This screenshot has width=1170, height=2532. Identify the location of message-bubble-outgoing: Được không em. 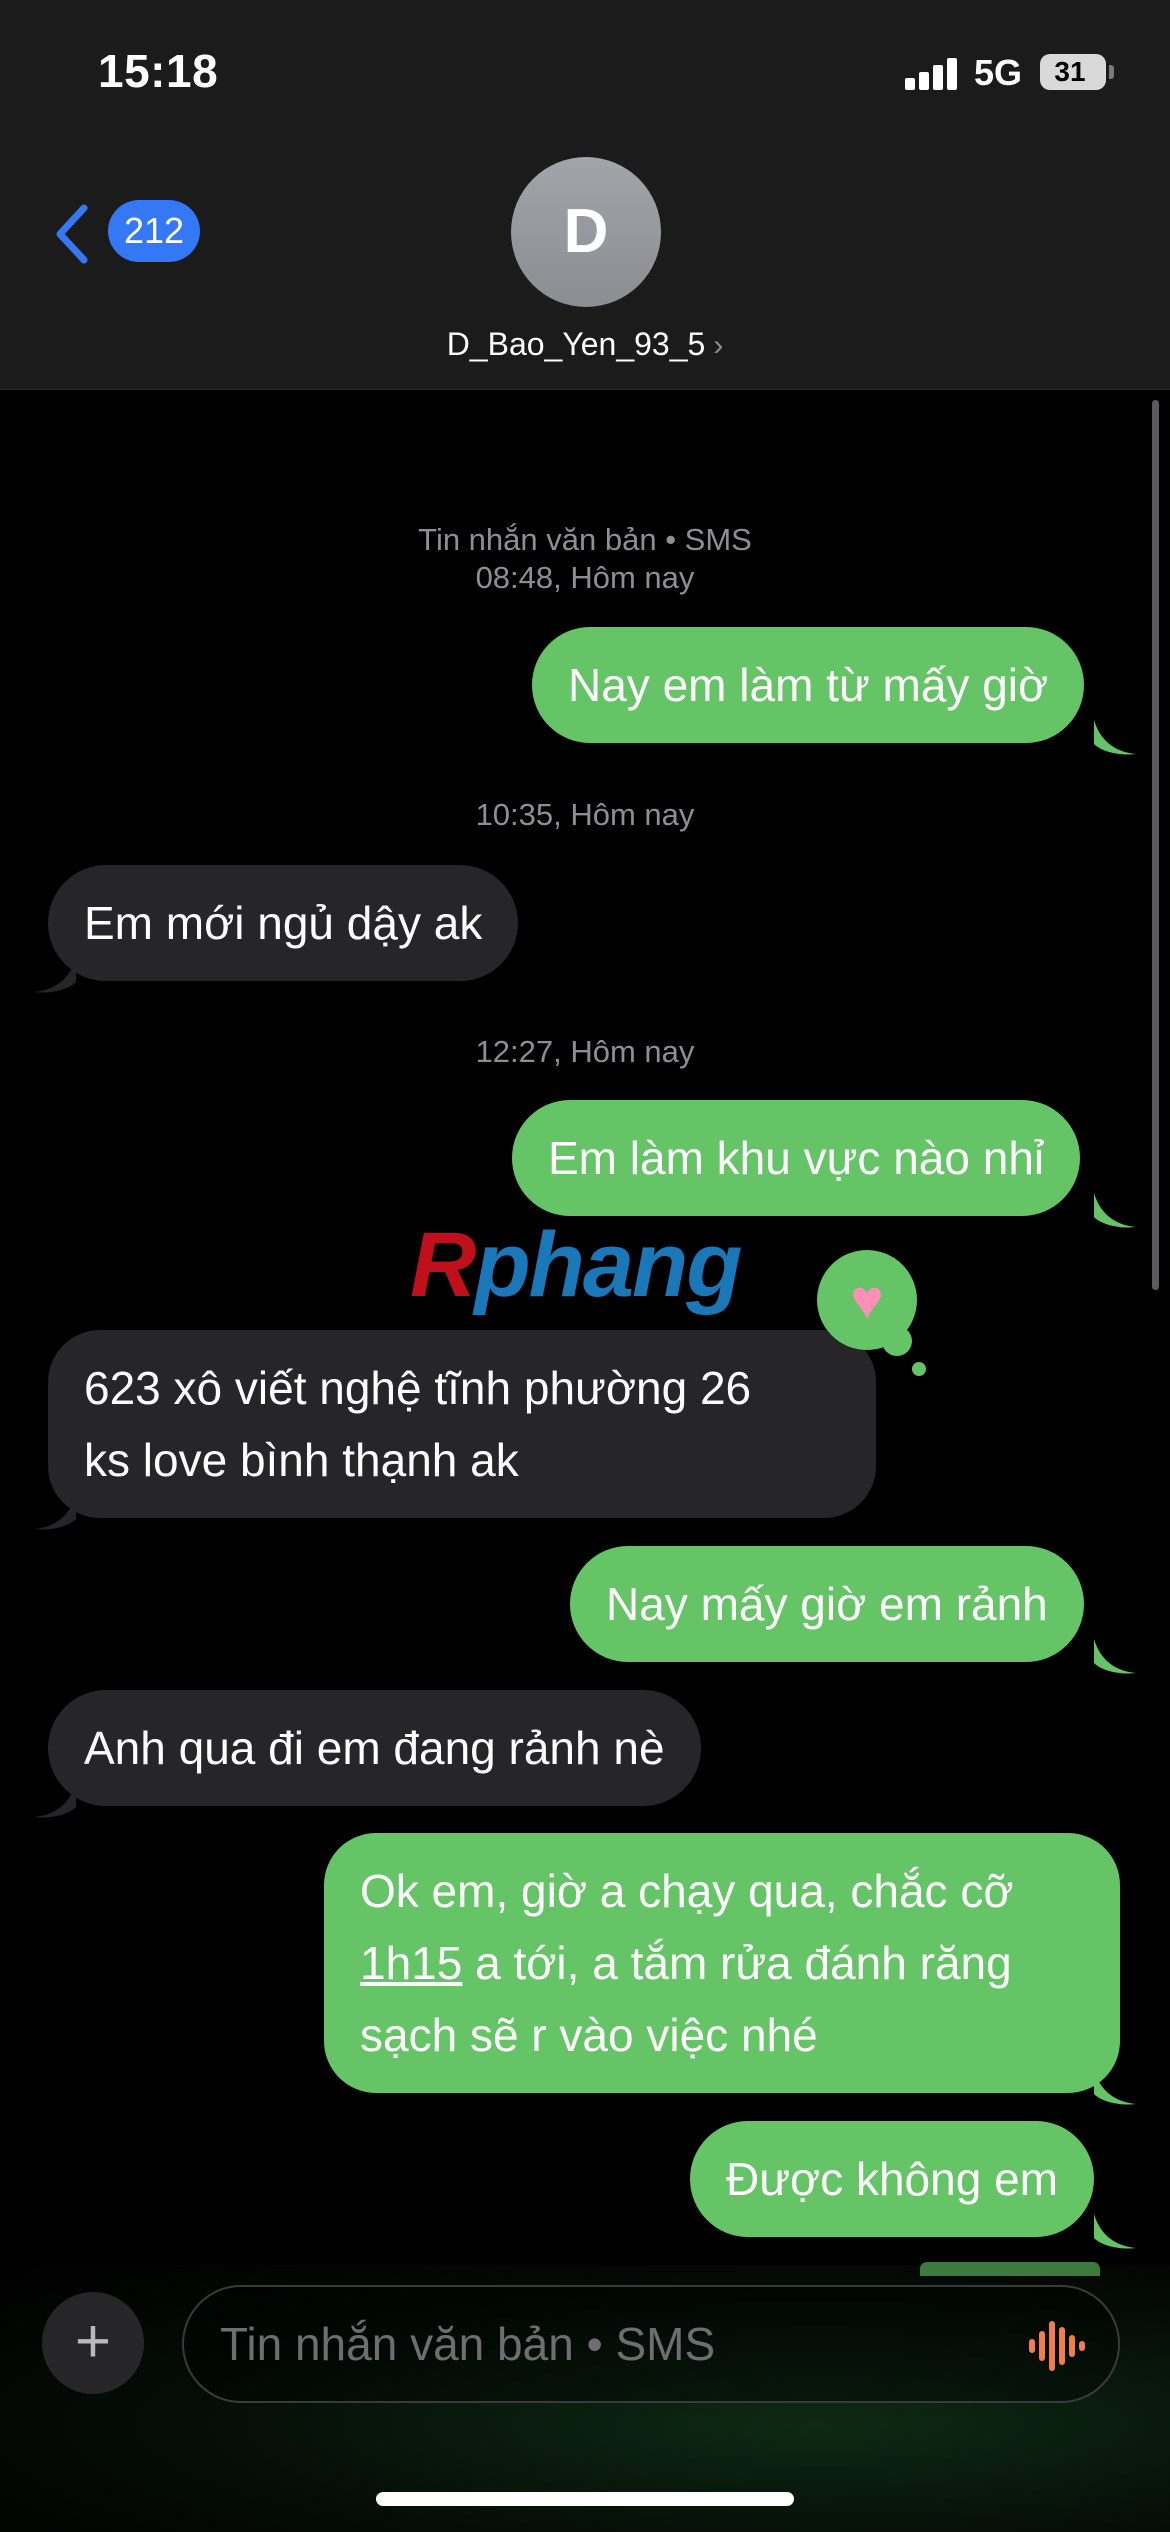
(892, 2179).